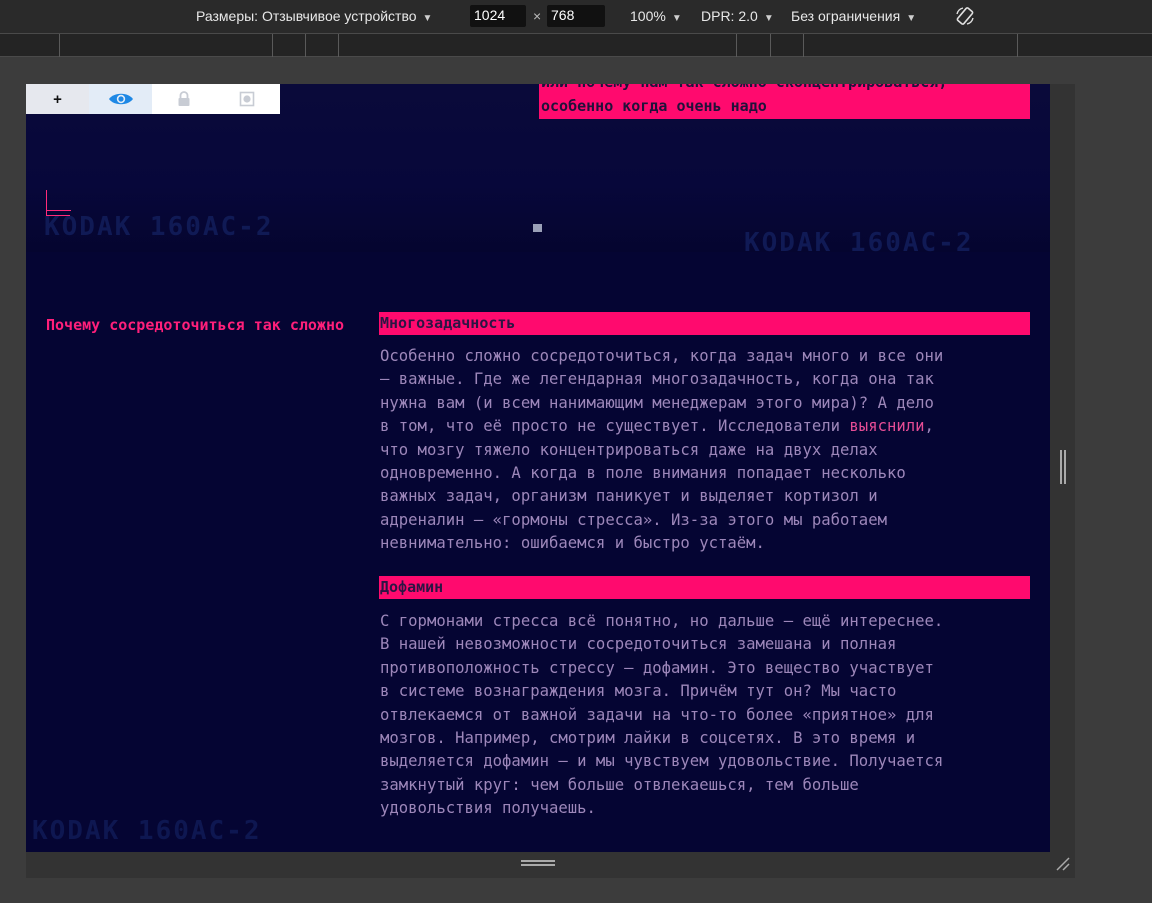  Describe the element at coordinates (537, 228) in the screenshot. I see `cursor-dot` at that location.